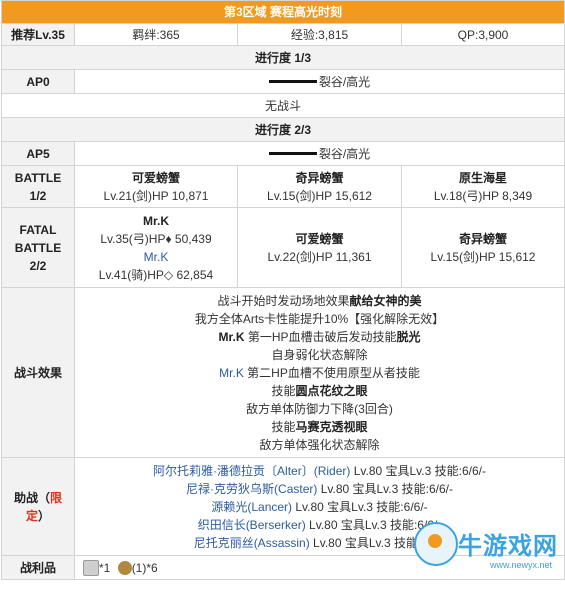 This screenshot has height=593, width=565. I want to click on effect-line-8: 技能马赛克透视眼, so click(319, 427).